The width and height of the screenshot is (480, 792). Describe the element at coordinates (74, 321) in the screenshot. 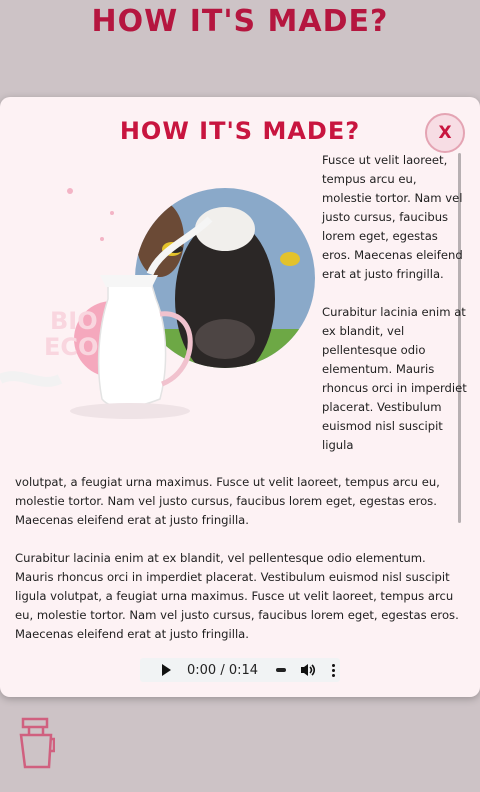

I see `bio-badge-text: BIO` at that location.